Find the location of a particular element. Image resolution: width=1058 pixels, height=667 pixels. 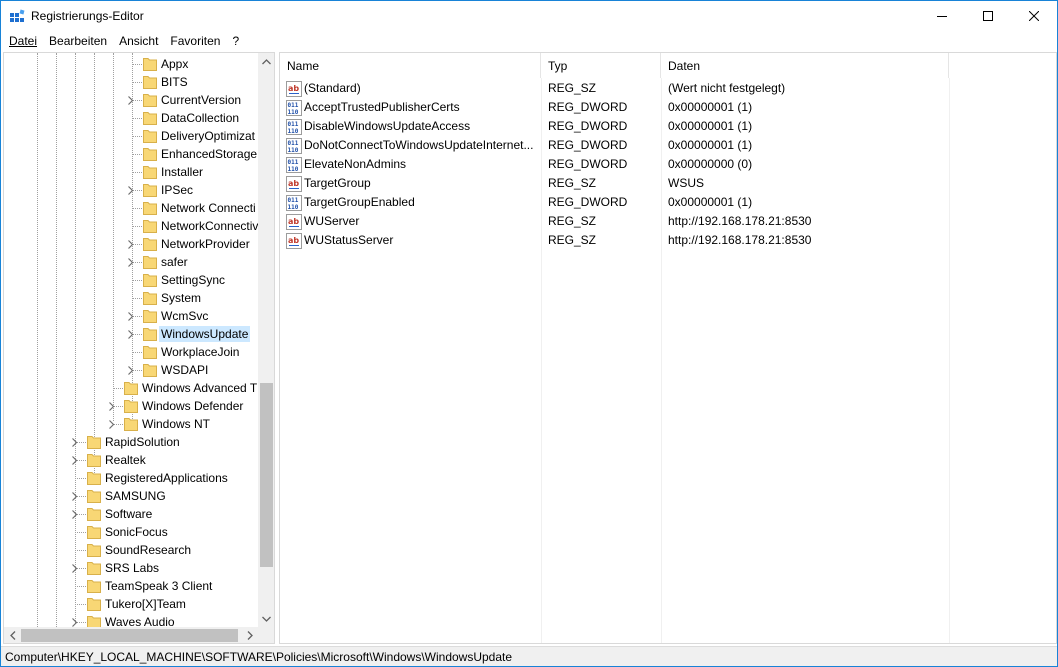

maximize-button is located at coordinates (988, 16).